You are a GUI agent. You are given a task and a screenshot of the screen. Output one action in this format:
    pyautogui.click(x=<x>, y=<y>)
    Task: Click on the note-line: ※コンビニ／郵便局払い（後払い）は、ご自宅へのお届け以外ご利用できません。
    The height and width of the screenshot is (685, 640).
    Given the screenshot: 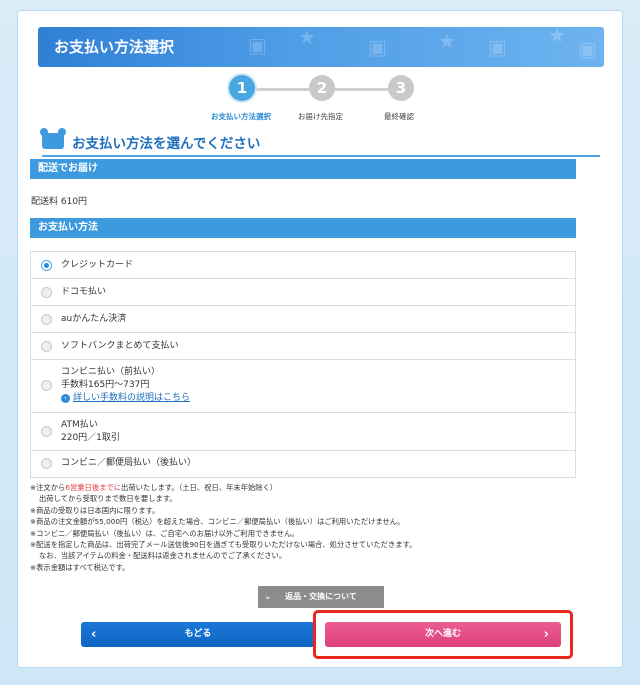 What is the action you would take?
    pyautogui.click(x=164, y=533)
    